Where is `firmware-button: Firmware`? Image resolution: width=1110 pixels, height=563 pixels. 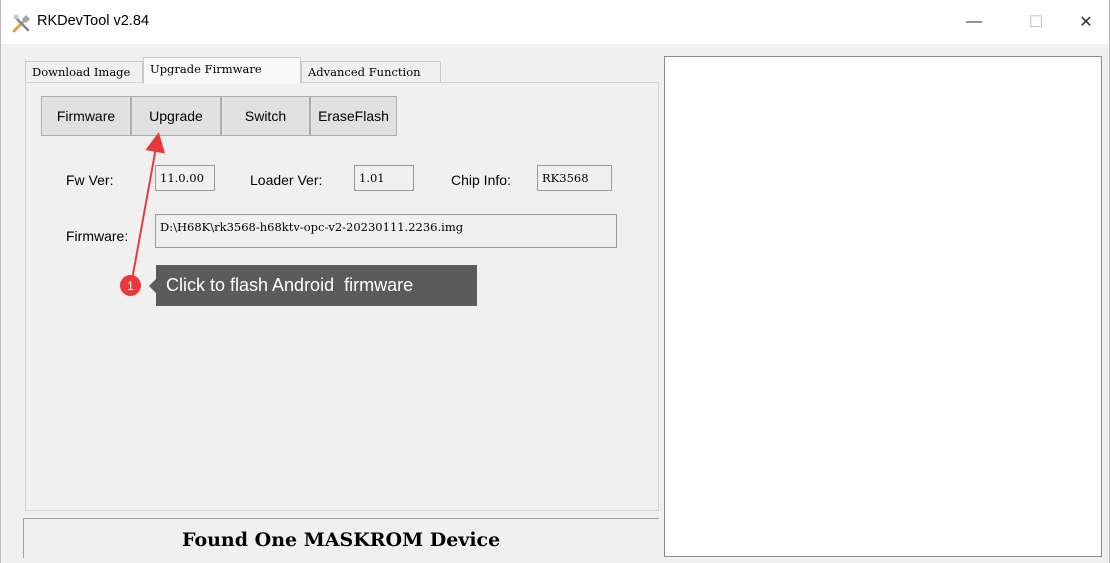
firmware-button: Firmware is located at coordinates (86, 116).